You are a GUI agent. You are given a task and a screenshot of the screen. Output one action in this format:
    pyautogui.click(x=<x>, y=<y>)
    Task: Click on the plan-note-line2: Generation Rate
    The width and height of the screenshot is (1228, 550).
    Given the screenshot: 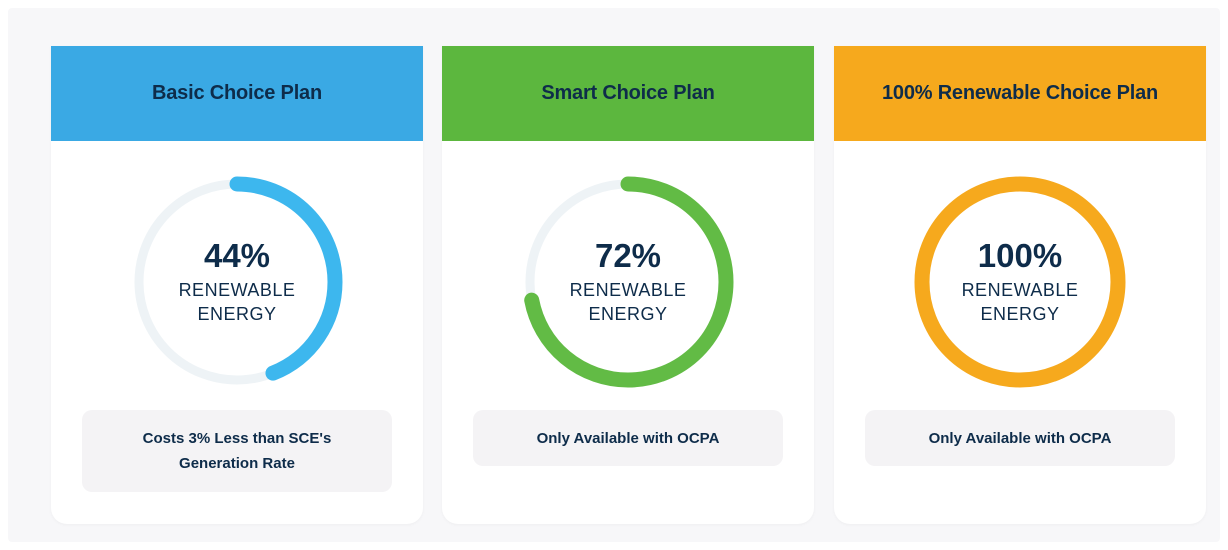 What is the action you would take?
    pyautogui.click(x=237, y=463)
    